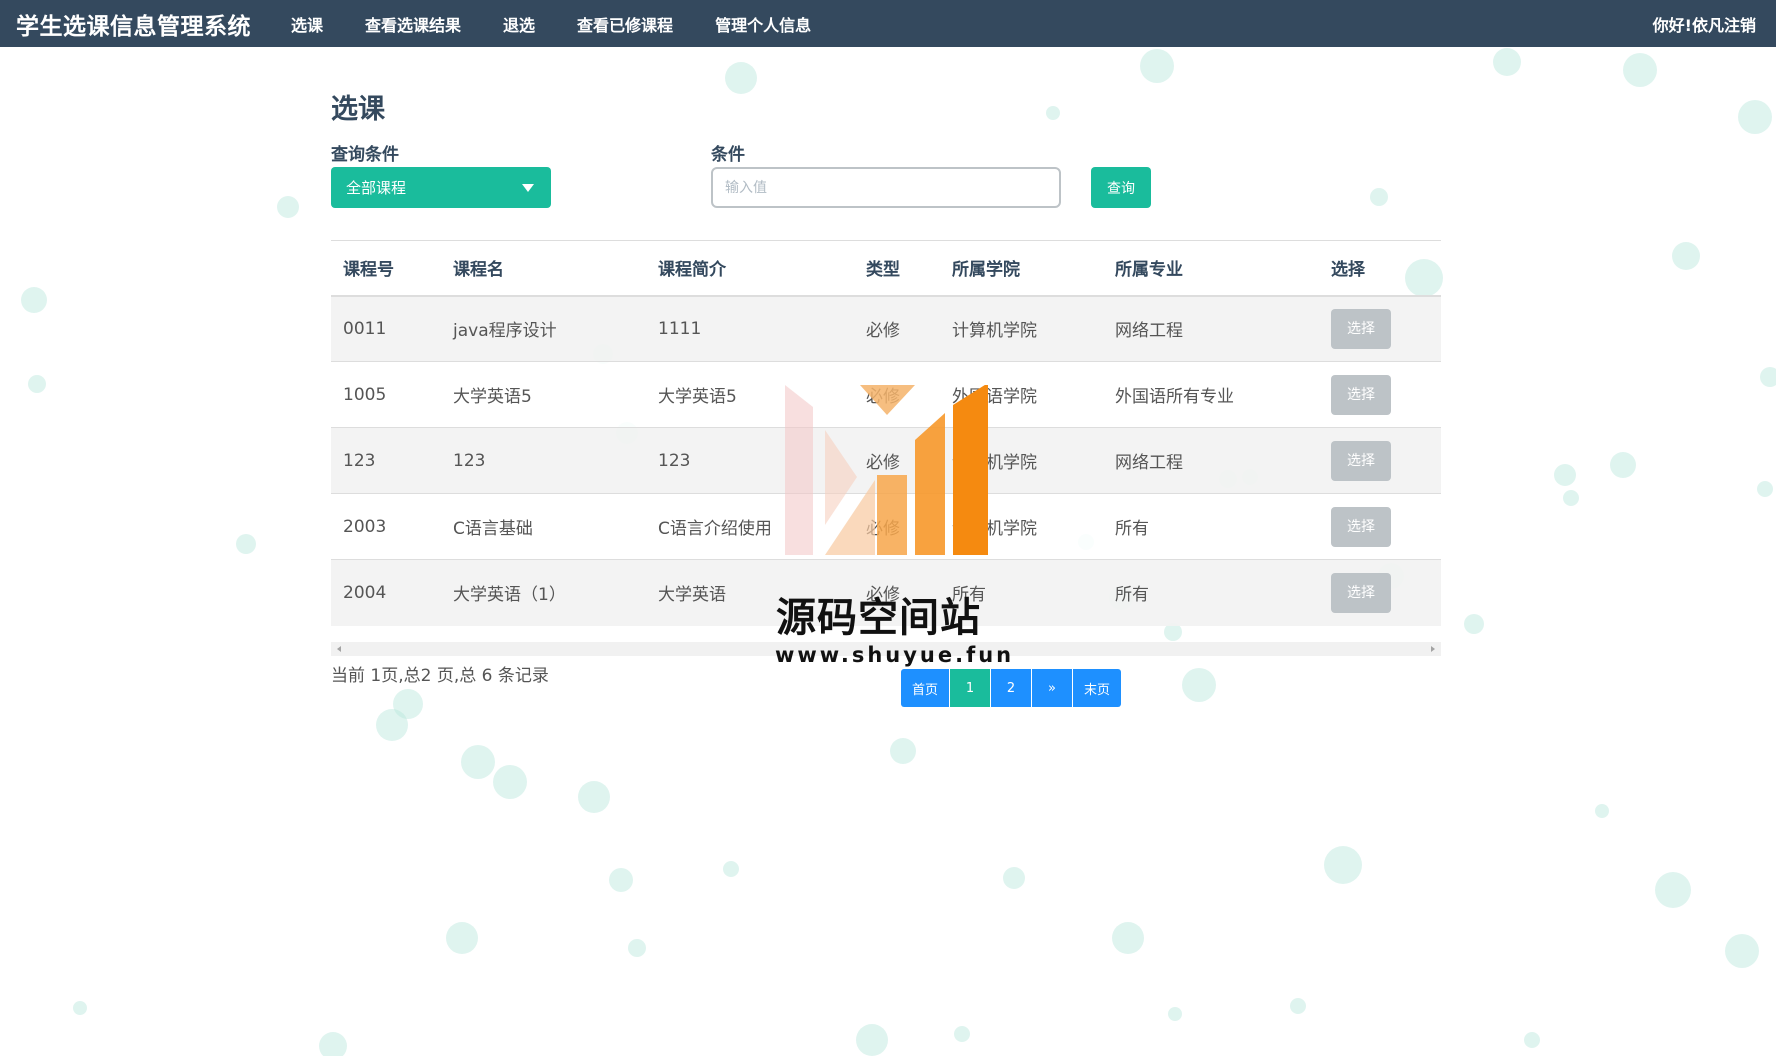  I want to click on col-header-course-id: 课程号, so click(386, 268).